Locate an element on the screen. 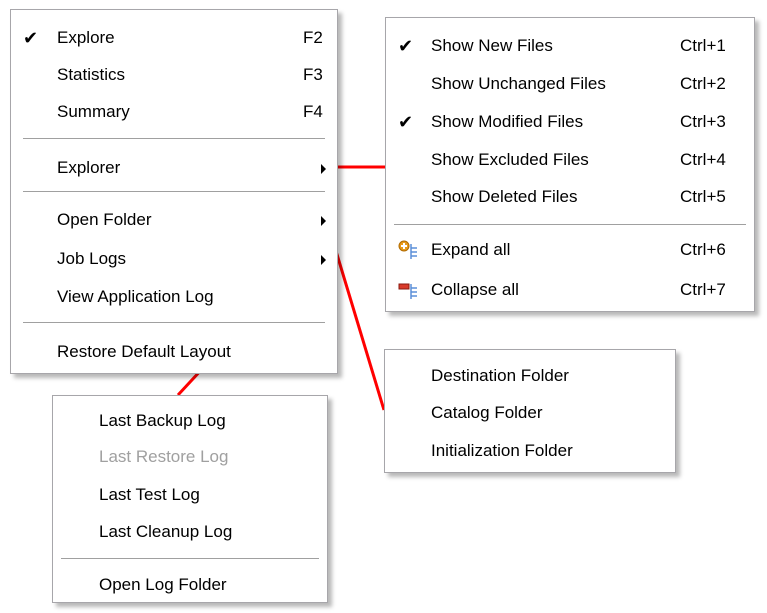 The width and height of the screenshot is (767, 613). menu-item-open-folder: Open Folder is located at coordinates (174, 220).